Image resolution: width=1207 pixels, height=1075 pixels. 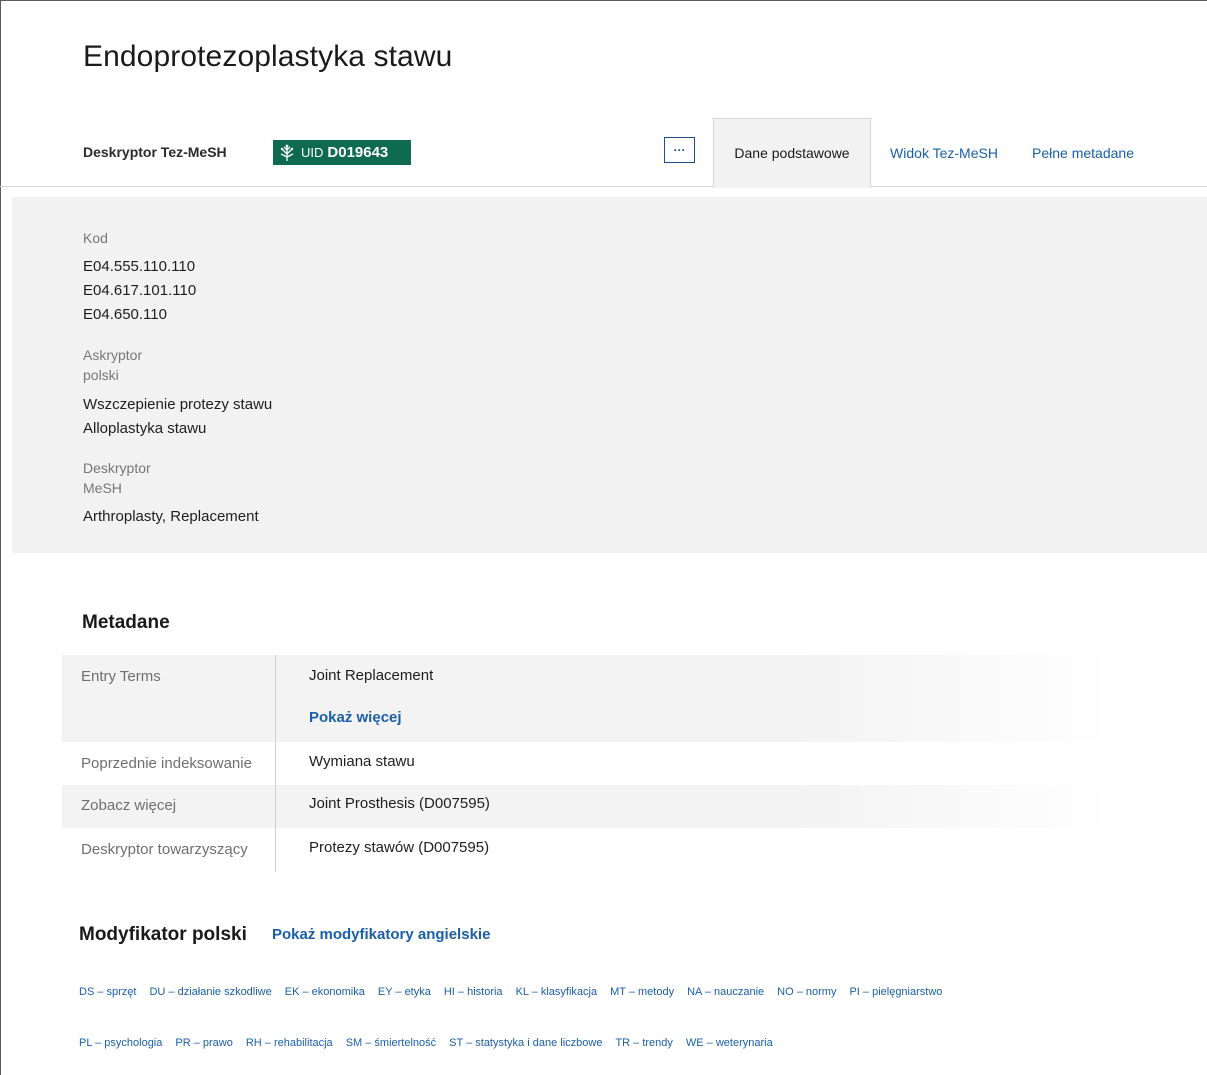 I want to click on tab-widok-tez-mesh: Widok Tez-MeSH, so click(x=944, y=152).